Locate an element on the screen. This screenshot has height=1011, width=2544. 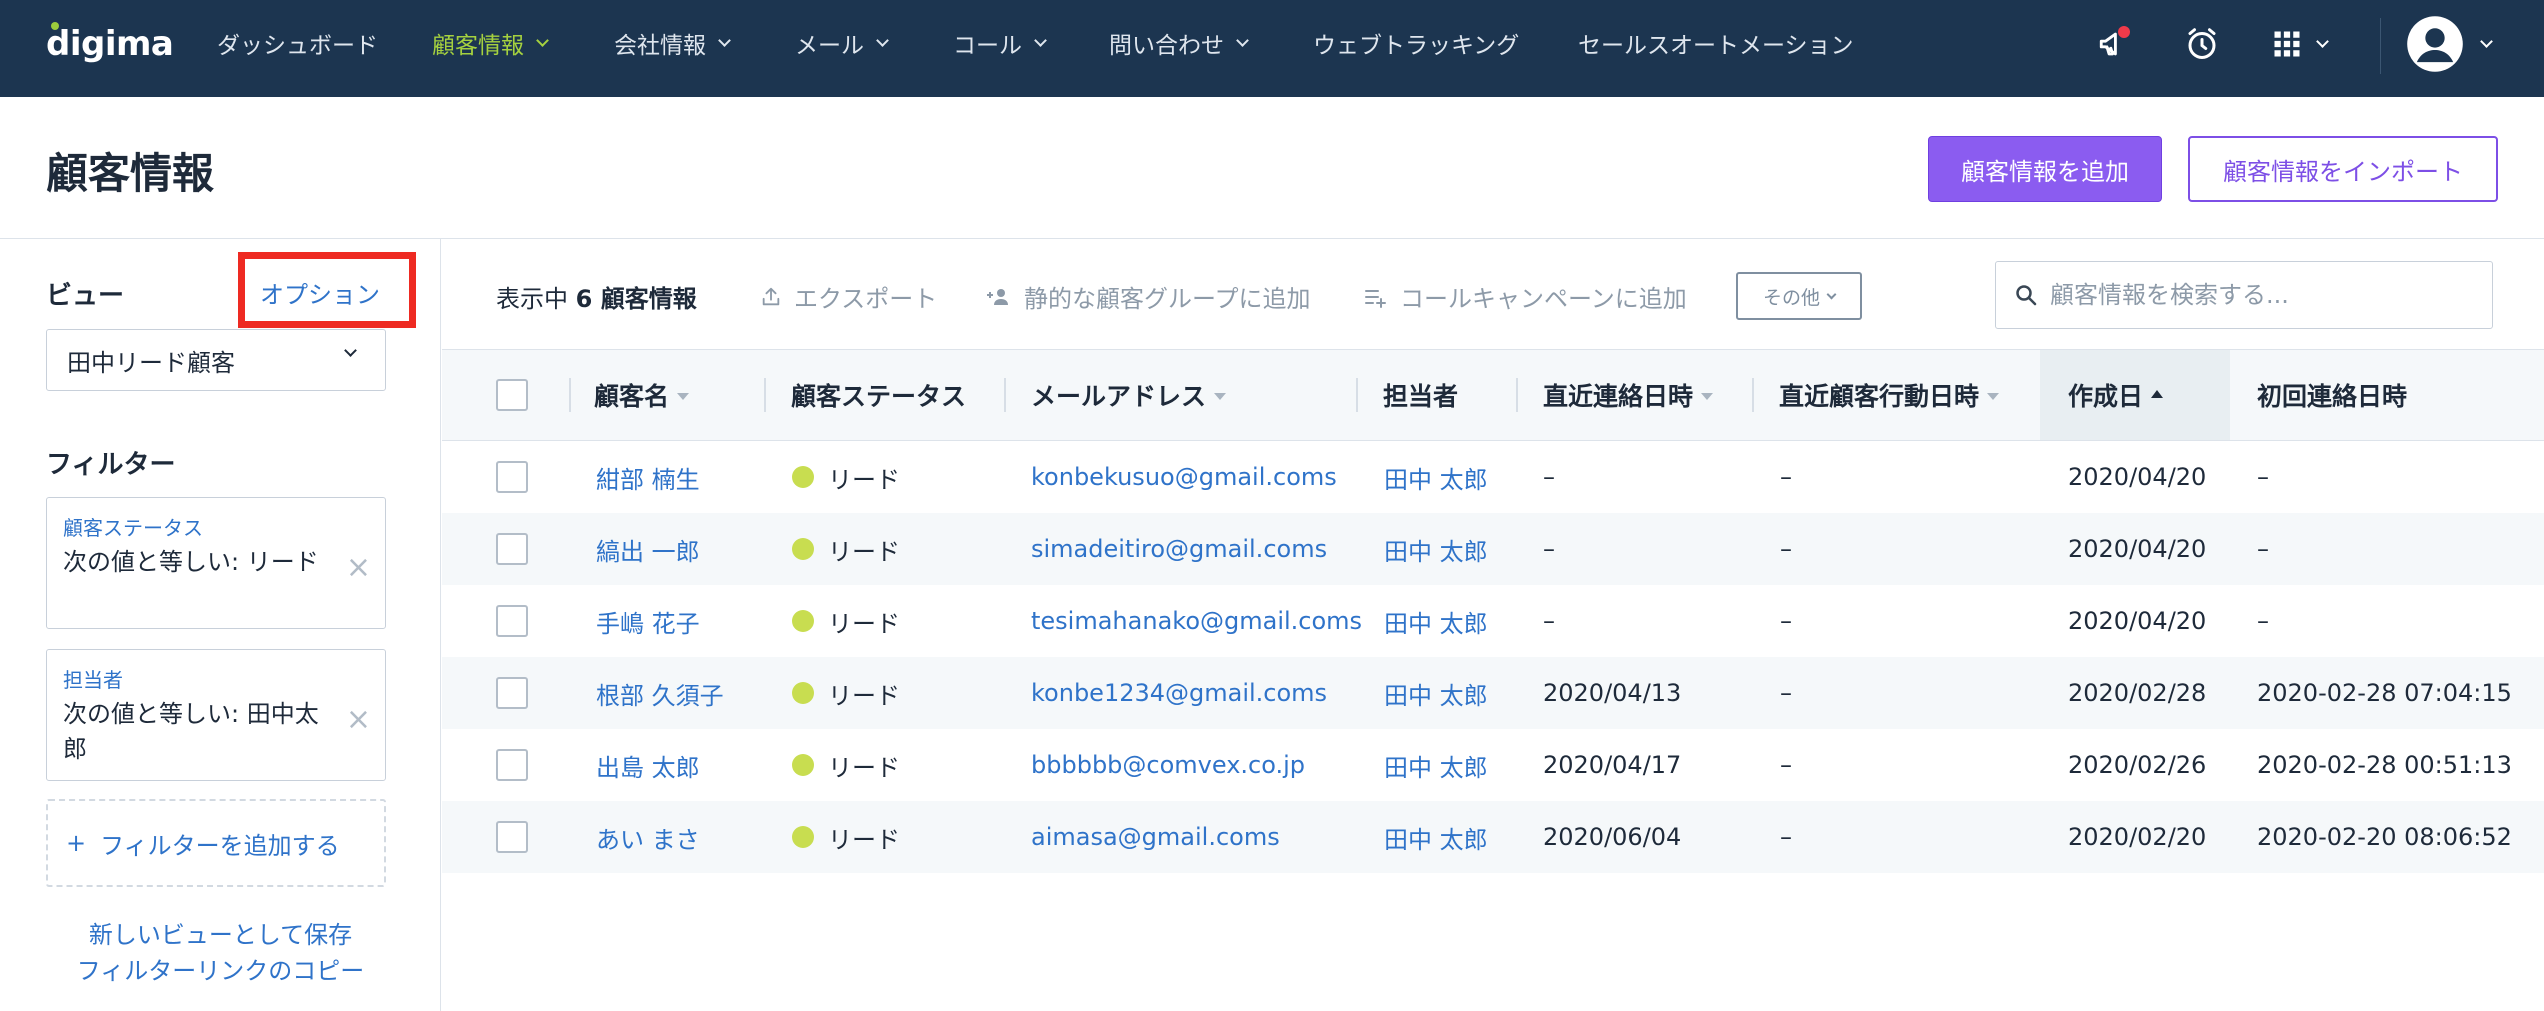
more-actions-button: その他 is located at coordinates (1799, 296).